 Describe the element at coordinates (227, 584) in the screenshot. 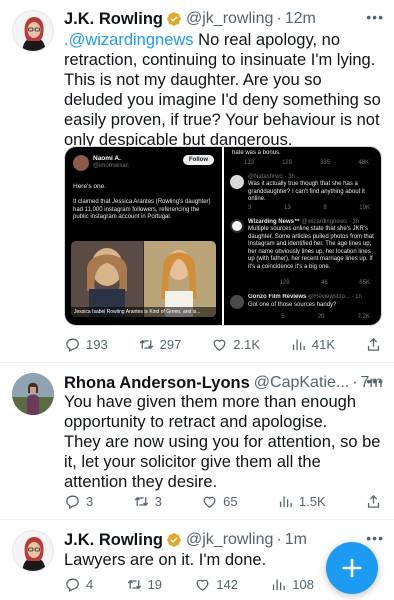

I see `like-count: 142` at that location.